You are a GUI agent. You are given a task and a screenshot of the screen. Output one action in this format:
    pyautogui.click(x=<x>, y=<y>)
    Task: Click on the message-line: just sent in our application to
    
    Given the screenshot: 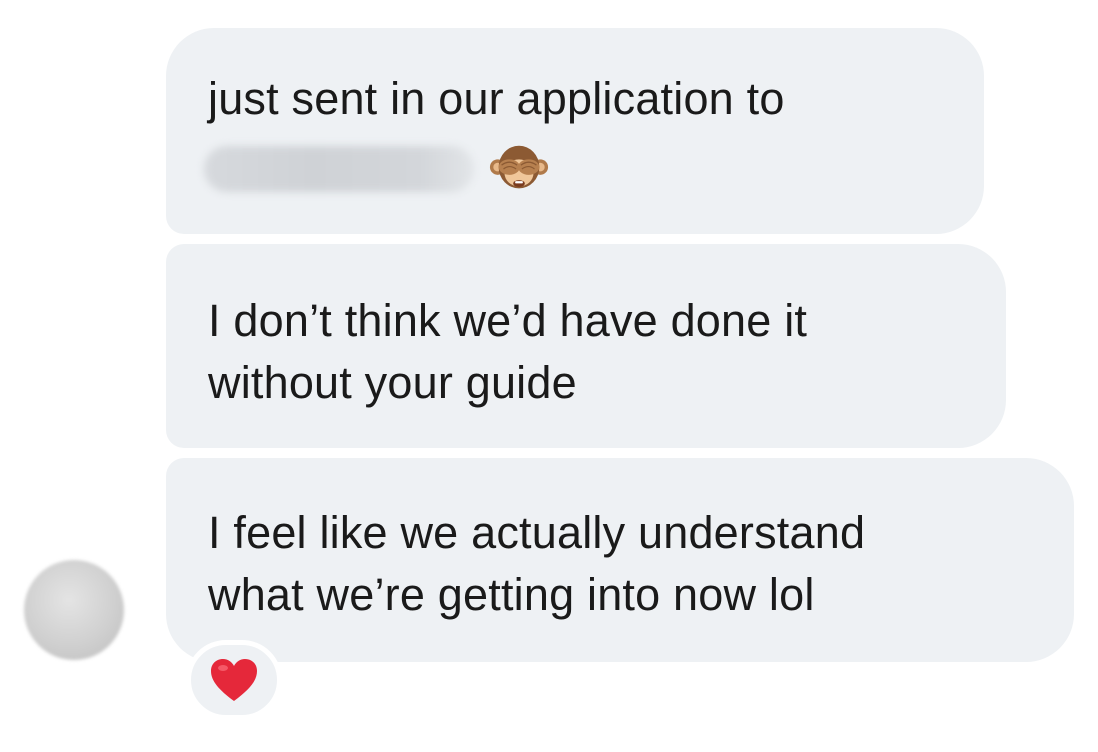 What is the action you would take?
    pyautogui.click(x=496, y=98)
    